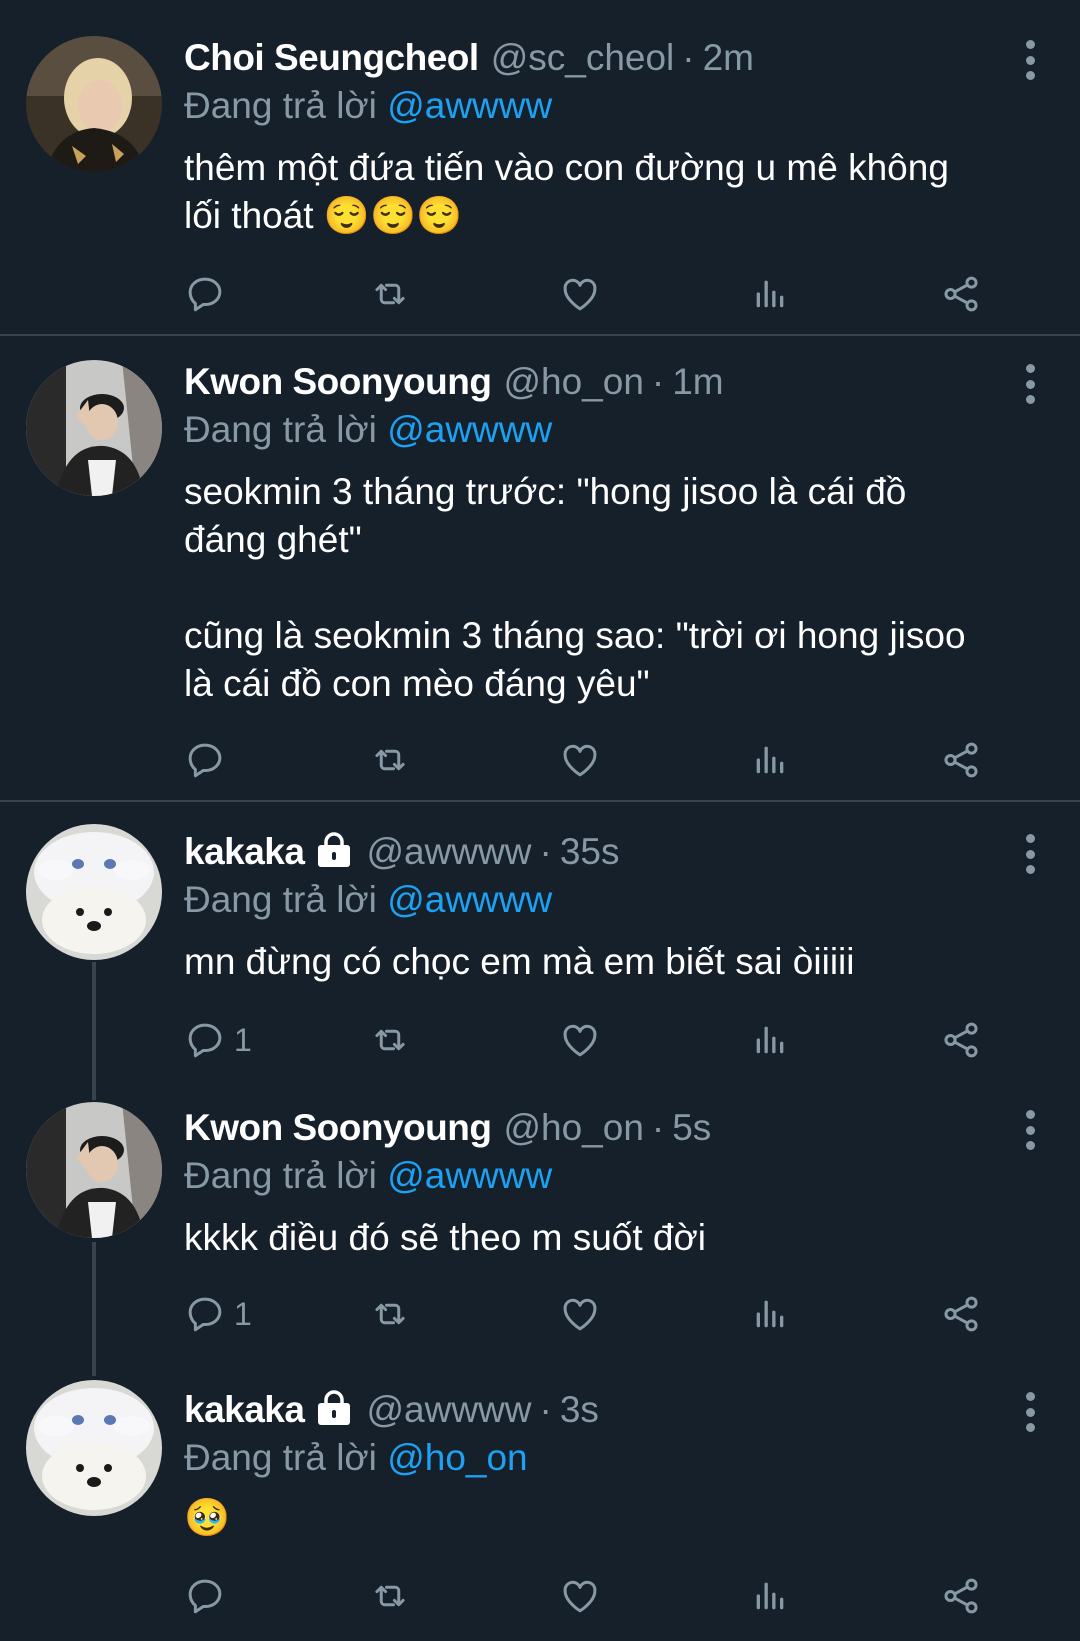 The width and height of the screenshot is (1080, 1641). I want to click on timestamp: 5s, so click(691, 1128).